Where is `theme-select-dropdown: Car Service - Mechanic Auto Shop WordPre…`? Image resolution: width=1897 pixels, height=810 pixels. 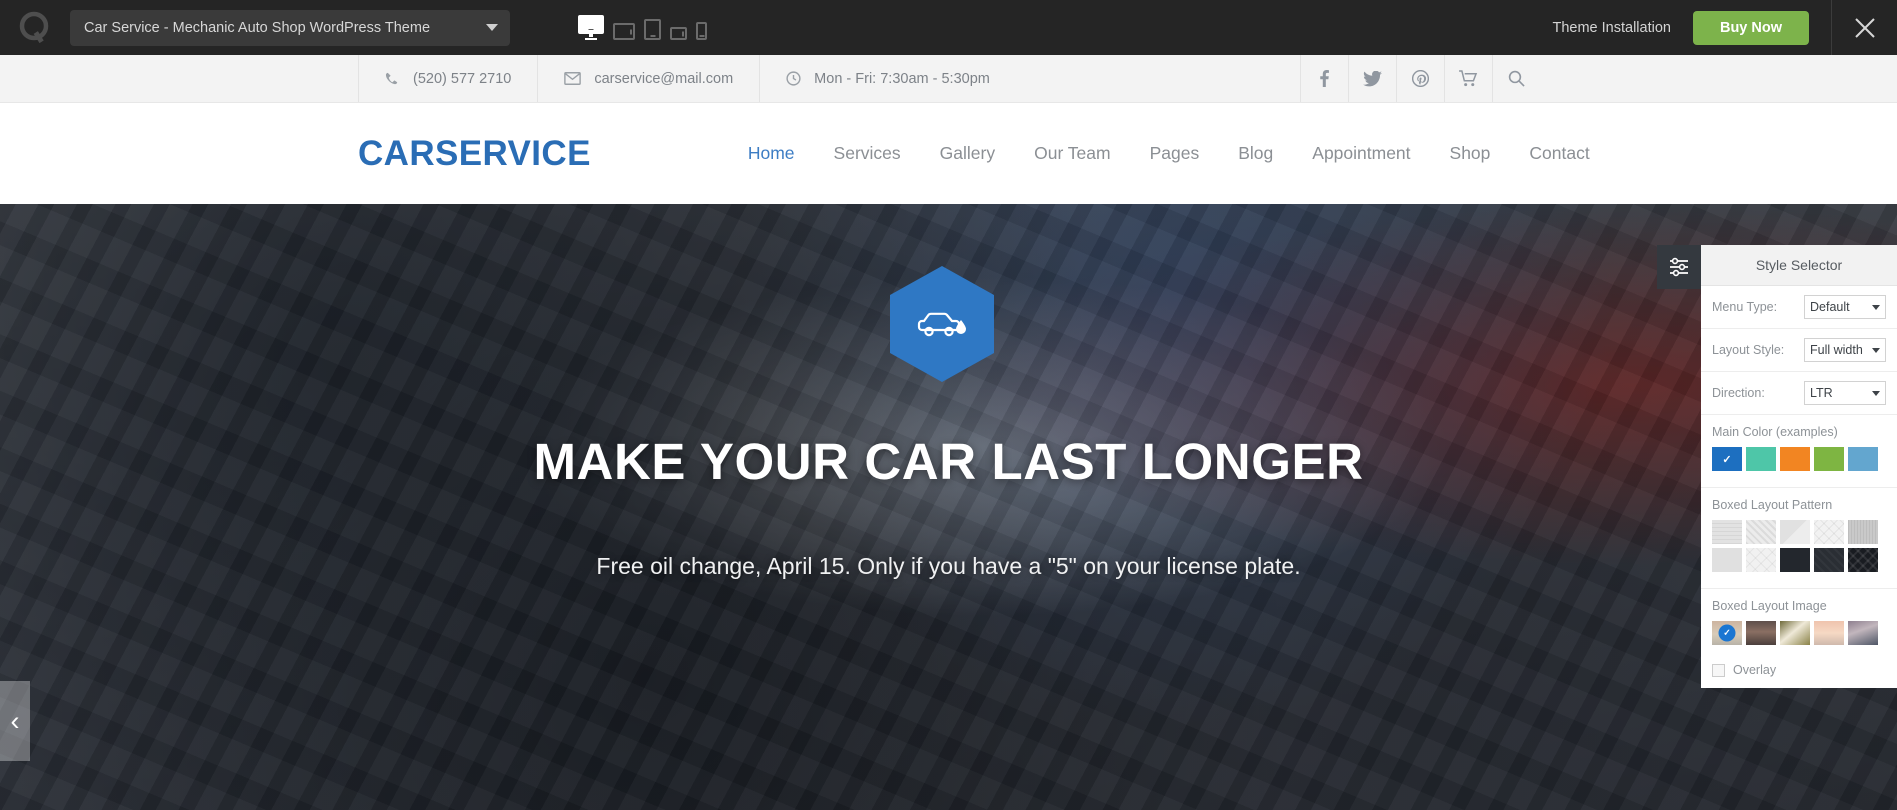 theme-select-dropdown: Car Service - Mechanic Auto Shop WordPre… is located at coordinates (290, 27).